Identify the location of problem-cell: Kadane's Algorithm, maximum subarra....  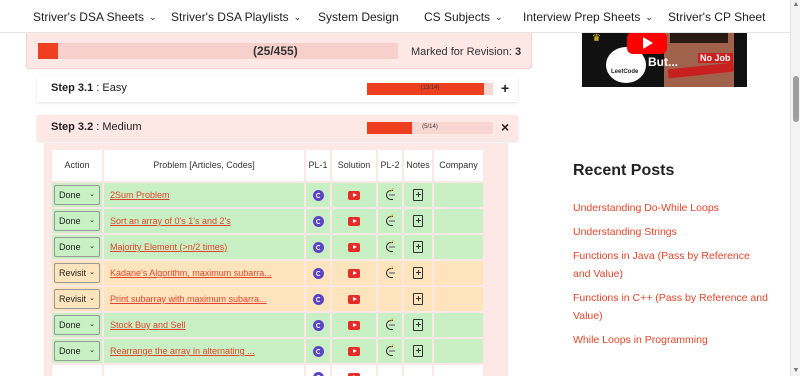
(204, 273).